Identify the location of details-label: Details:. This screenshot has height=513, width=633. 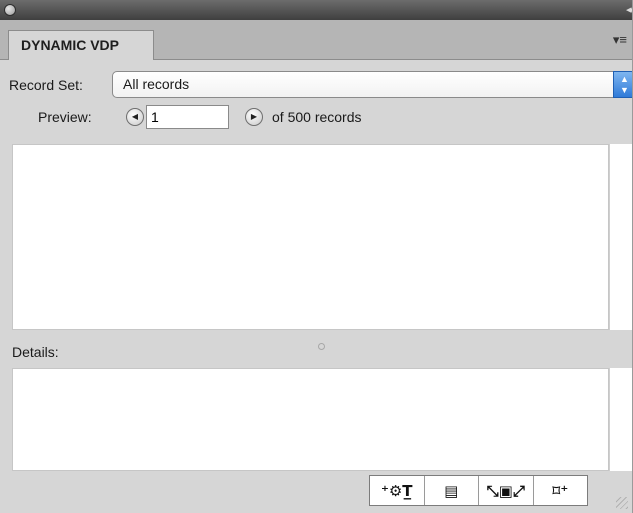
(35, 352).